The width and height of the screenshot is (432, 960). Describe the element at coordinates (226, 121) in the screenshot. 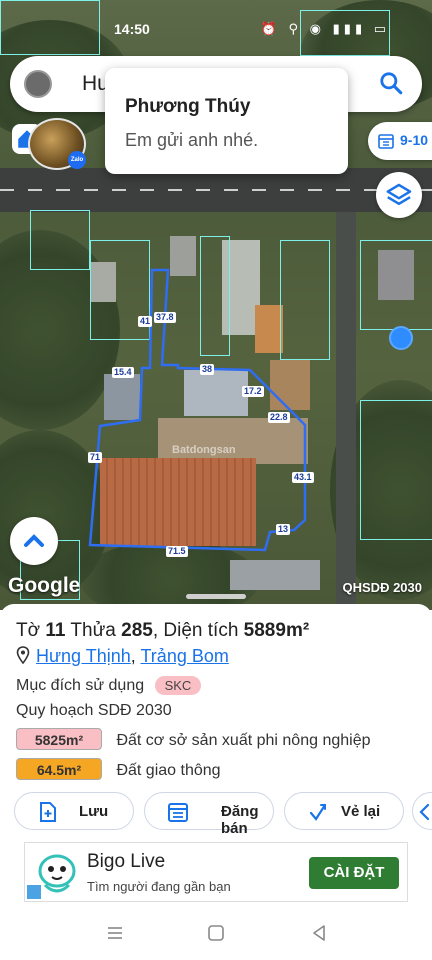

I see `message-notification: Phương Thúy Em gửi anh nhé.` at that location.